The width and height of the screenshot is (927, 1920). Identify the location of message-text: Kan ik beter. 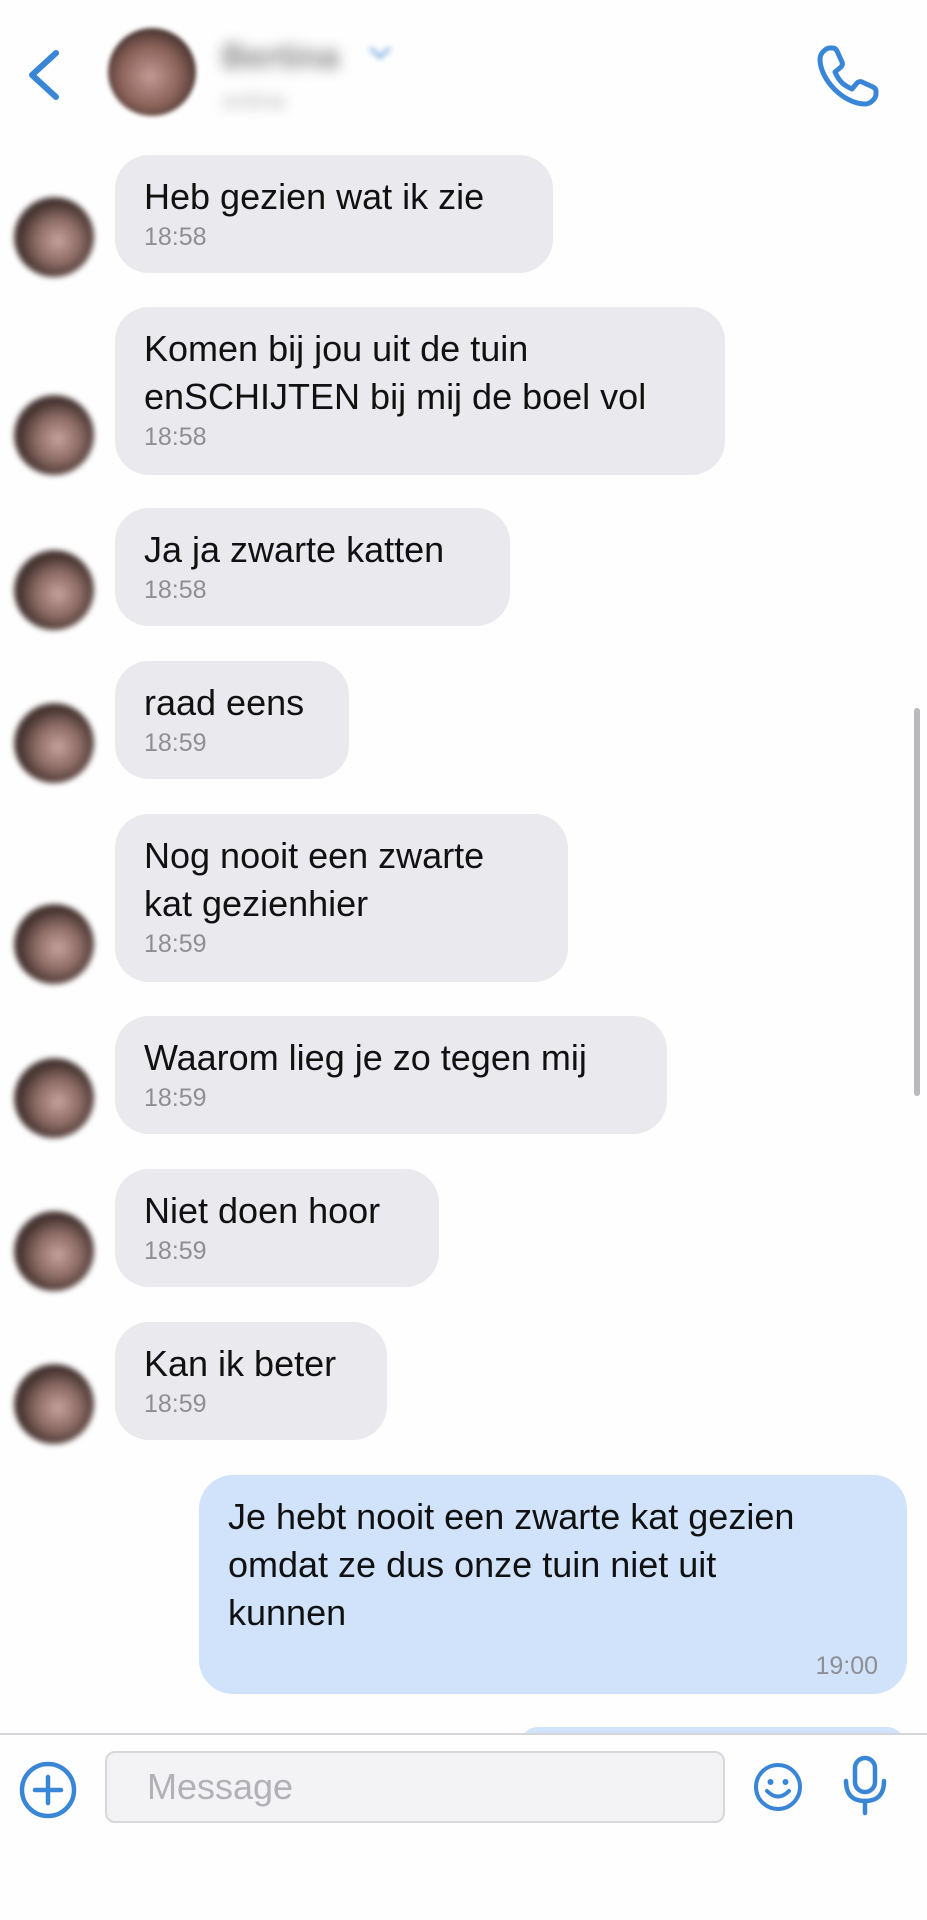
(240, 1363).